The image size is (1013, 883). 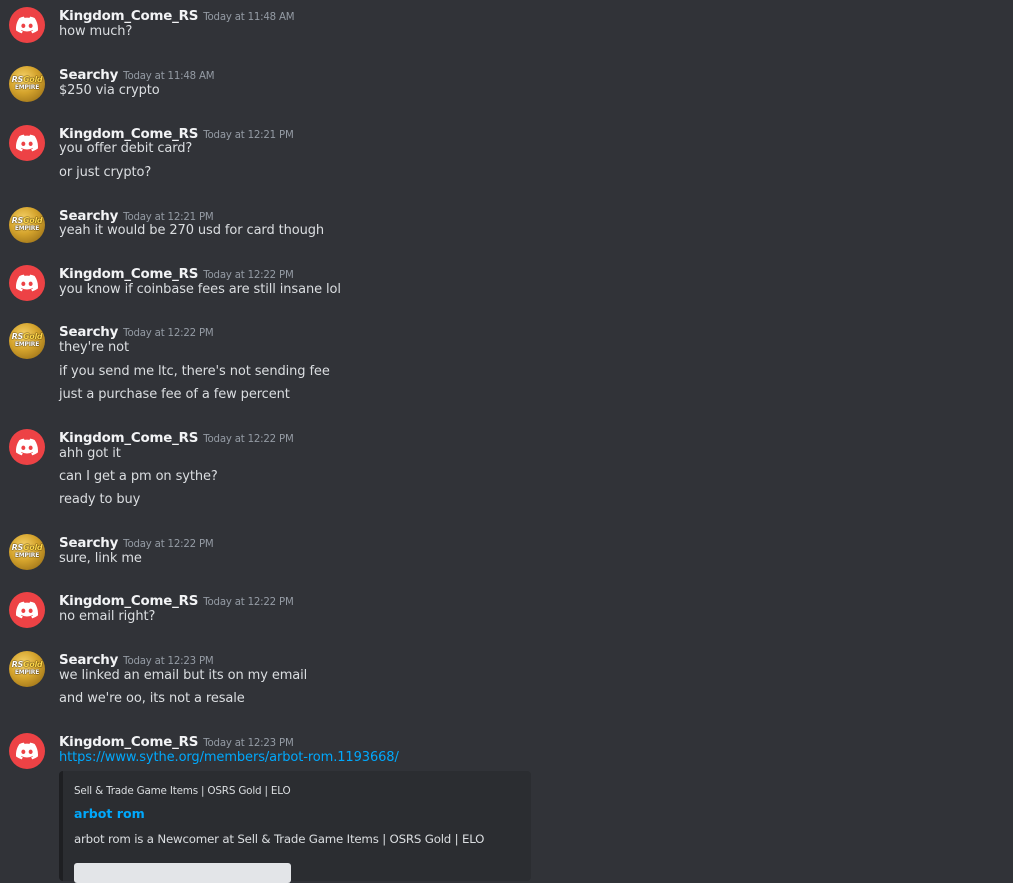 I want to click on message-text: how much?, so click(x=96, y=31).